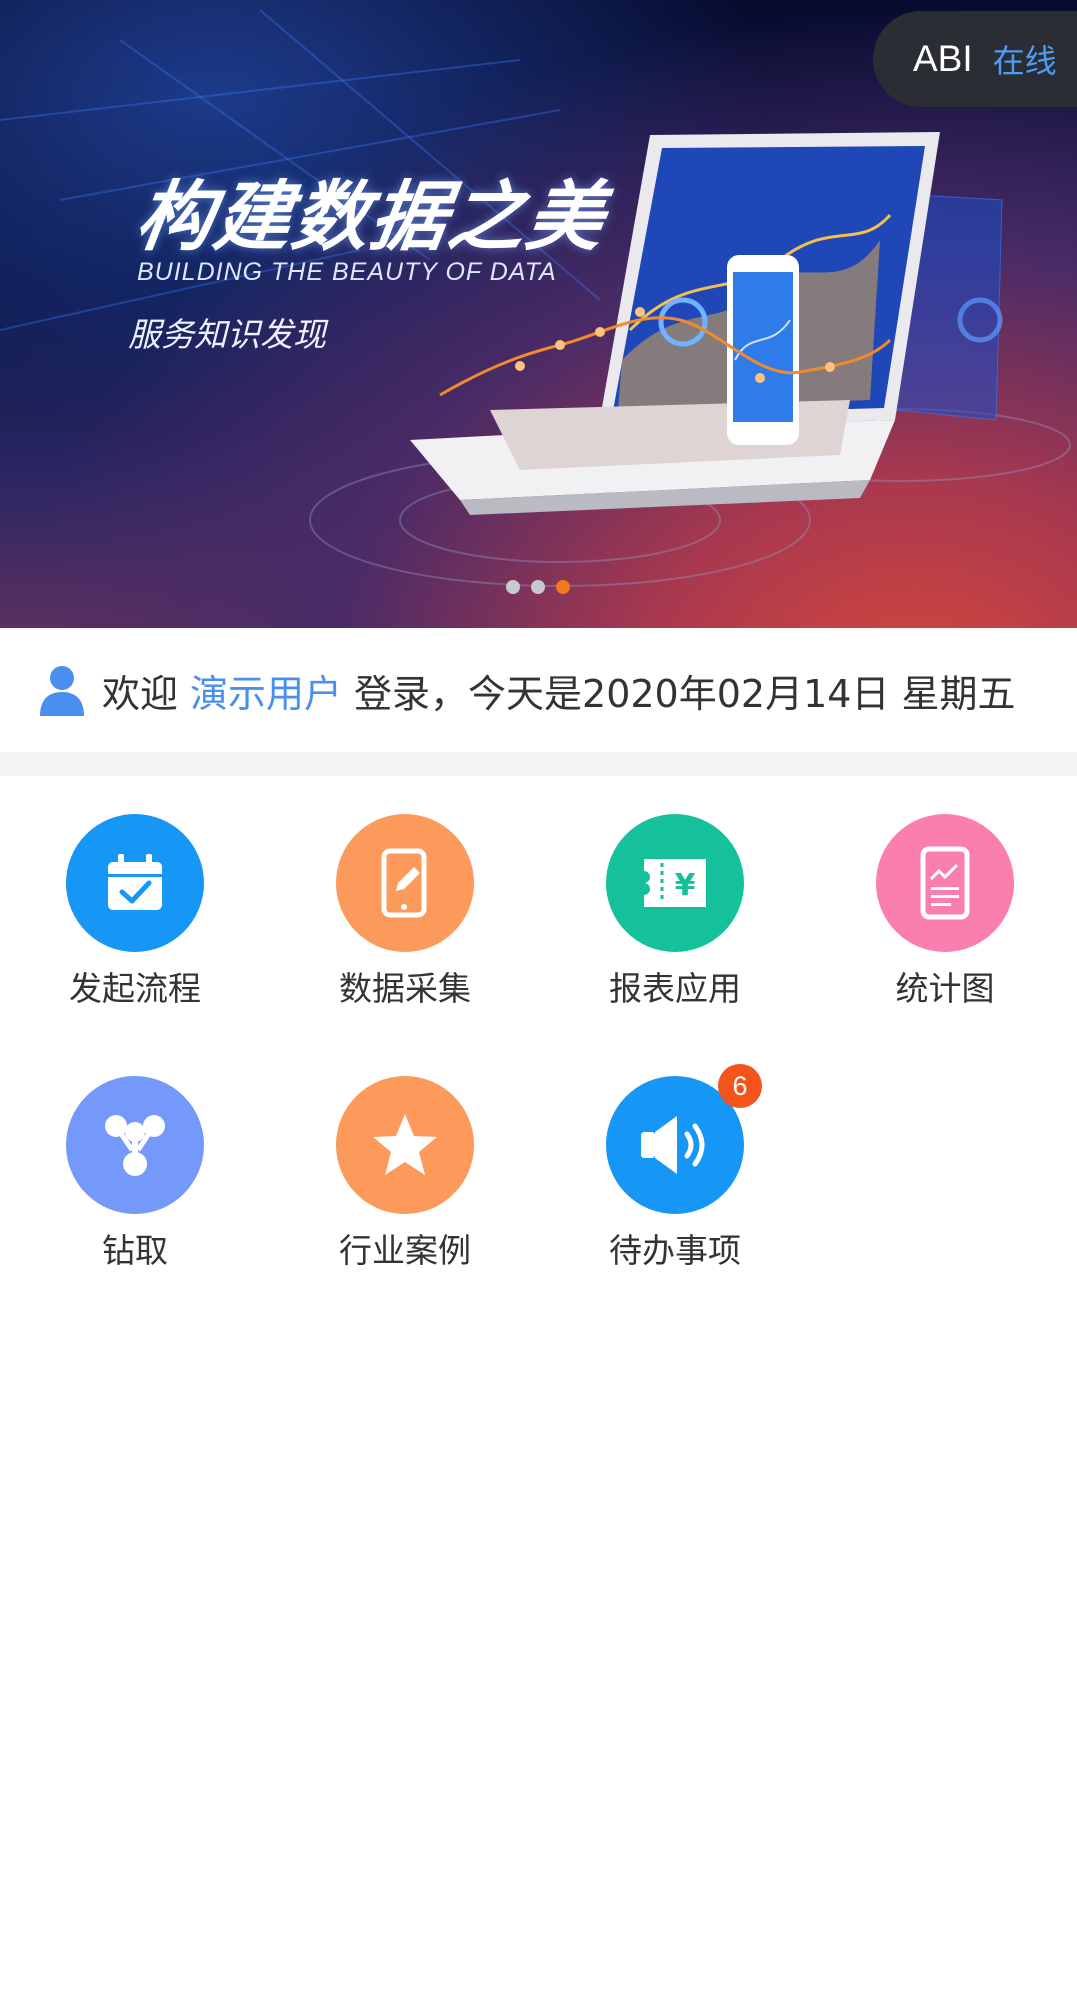 The image size is (1077, 2000). I want to click on speaker-icon, so click(673, 1145).